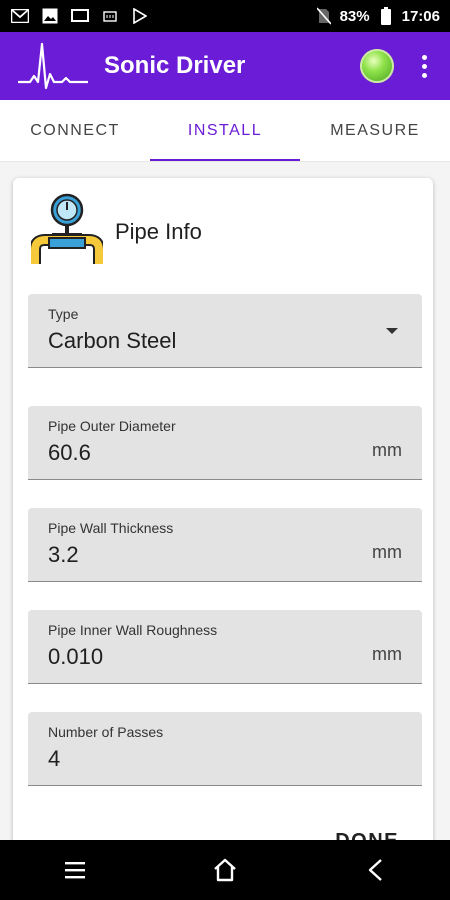 This screenshot has height=900, width=450. Describe the element at coordinates (225, 749) in the screenshot. I see `number-of-passes-field: Number of Passes 4` at that location.